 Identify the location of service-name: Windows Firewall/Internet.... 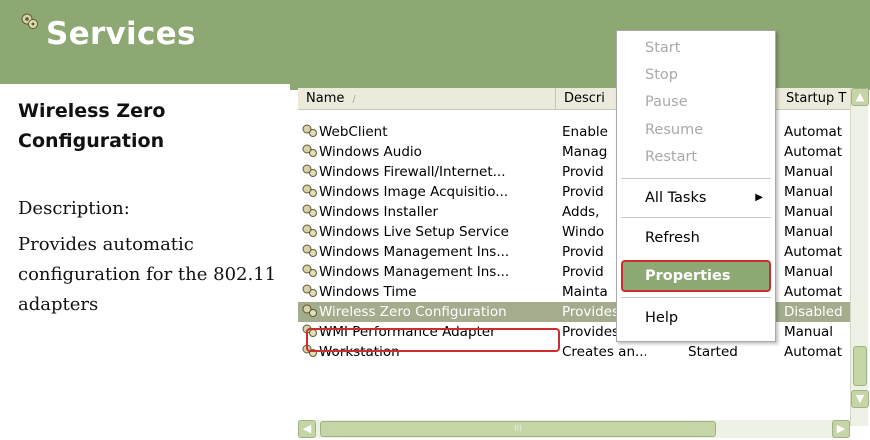
(430, 172).